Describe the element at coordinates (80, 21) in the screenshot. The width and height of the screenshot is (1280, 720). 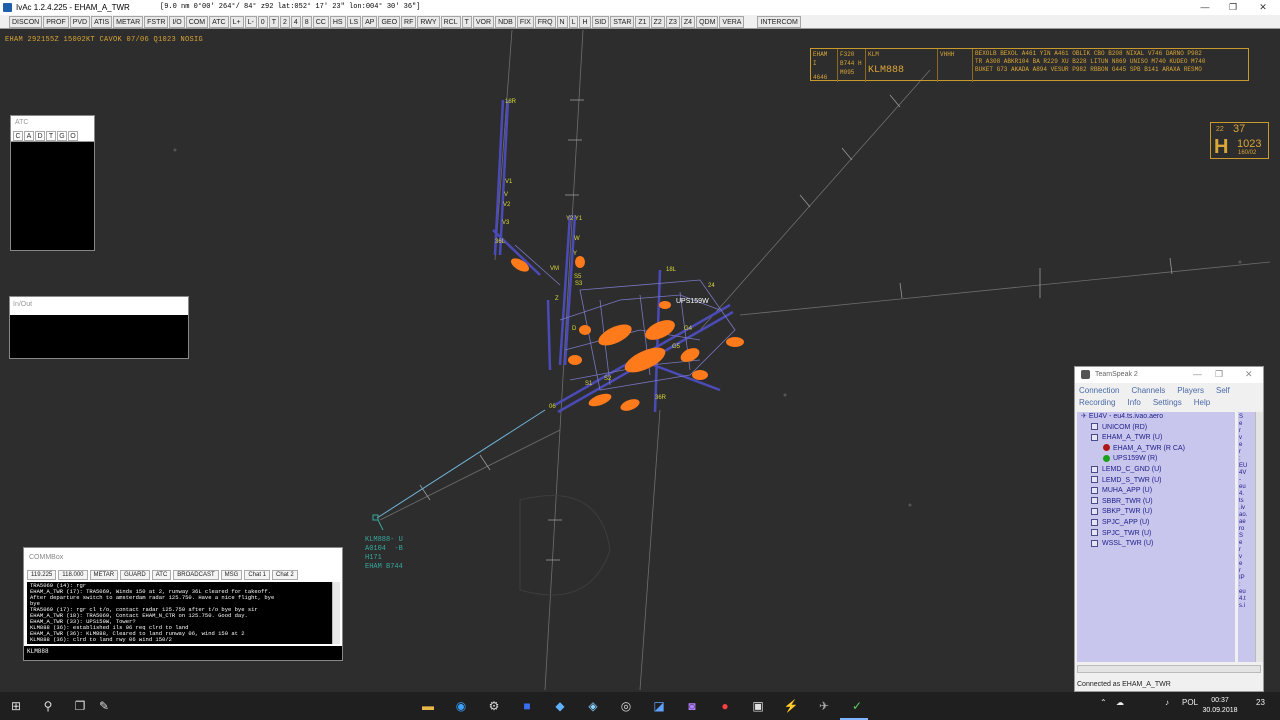
I see `toolbar-button-pvd-2: PVD` at that location.